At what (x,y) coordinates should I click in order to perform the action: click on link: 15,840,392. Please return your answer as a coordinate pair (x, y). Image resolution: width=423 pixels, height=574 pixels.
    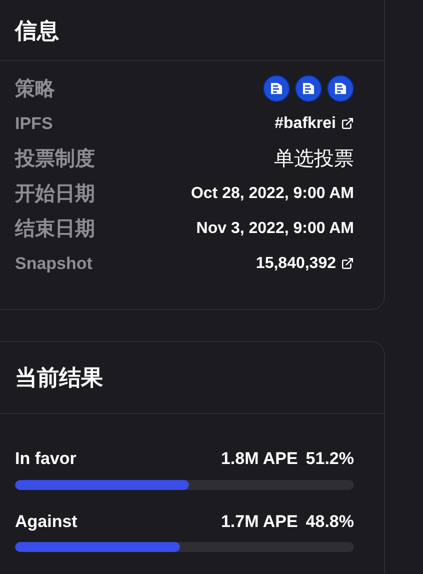
    Looking at the image, I should click on (305, 264).